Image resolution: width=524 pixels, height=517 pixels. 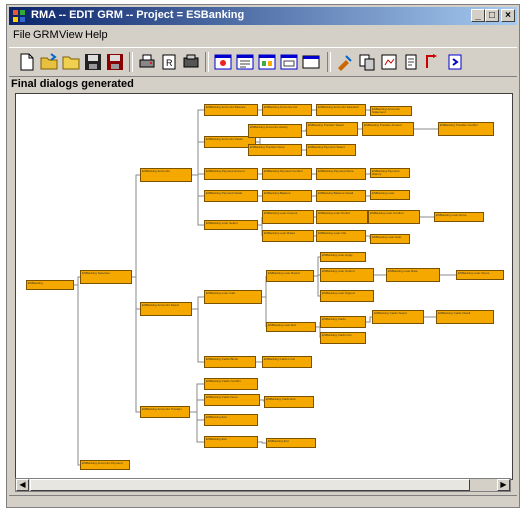 What do you see at coordinates (465, 317) in the screenshot?
I see `dialog-node: ESBanking Cards Detail` at bounding box center [465, 317].